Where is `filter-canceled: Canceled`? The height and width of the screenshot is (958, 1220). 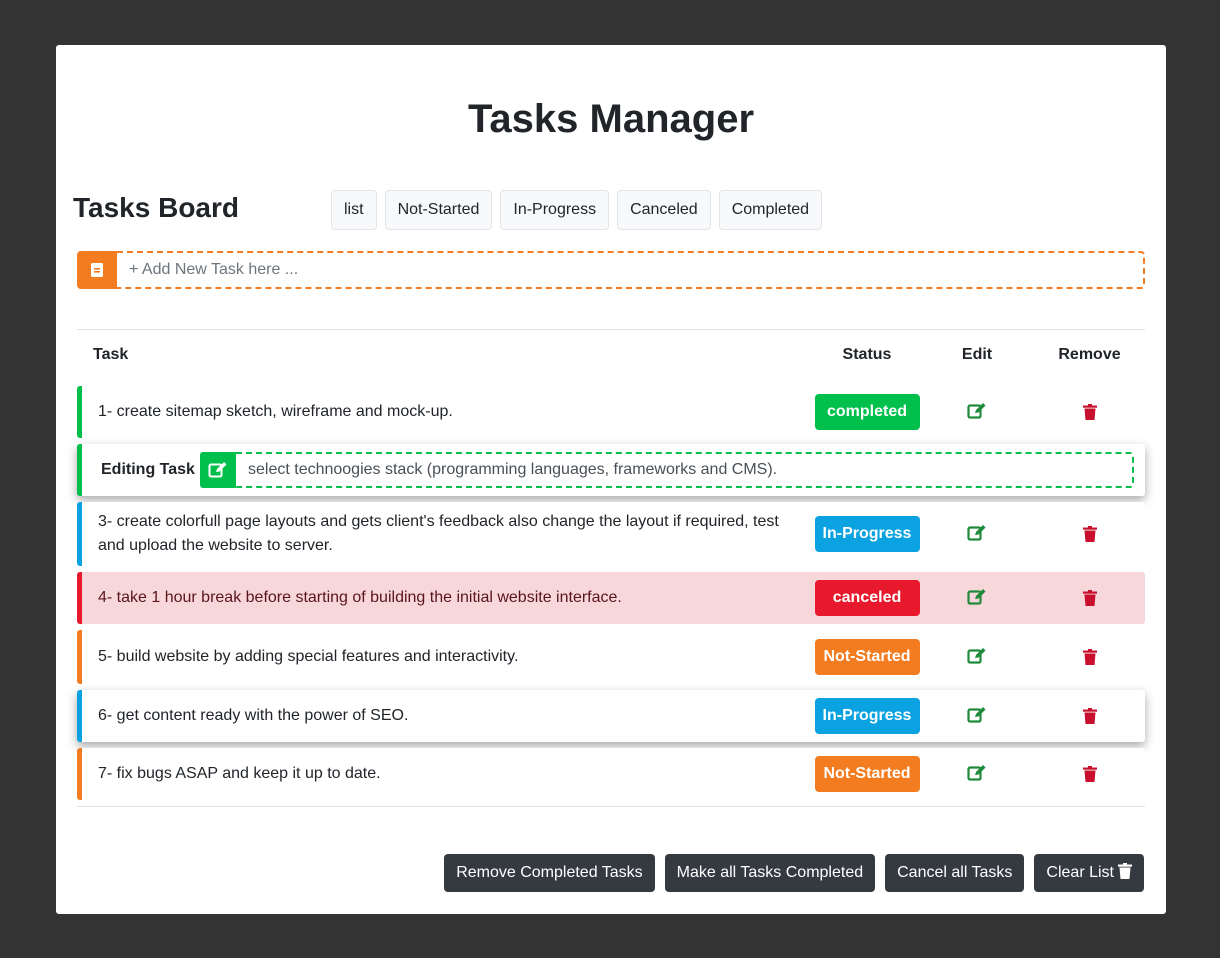
filter-canceled: Canceled is located at coordinates (664, 210).